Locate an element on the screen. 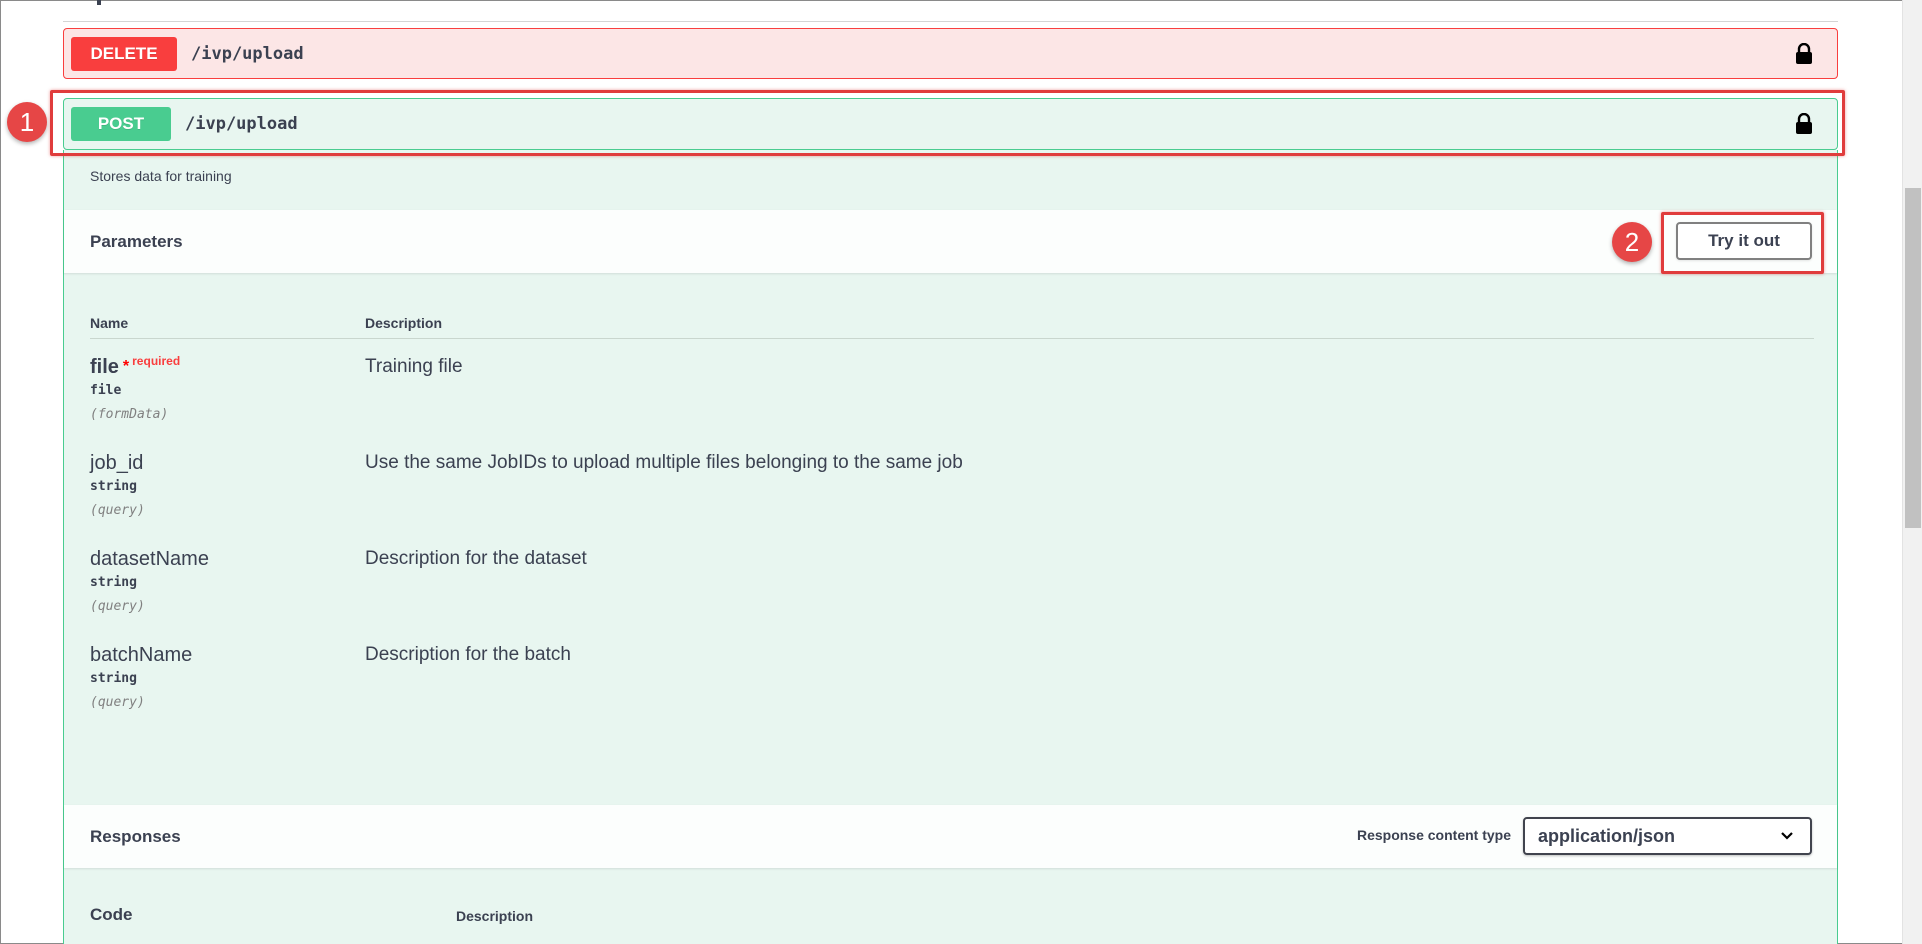 The image size is (1922, 944). parameter-description: Description for the batch is located at coordinates (468, 654).